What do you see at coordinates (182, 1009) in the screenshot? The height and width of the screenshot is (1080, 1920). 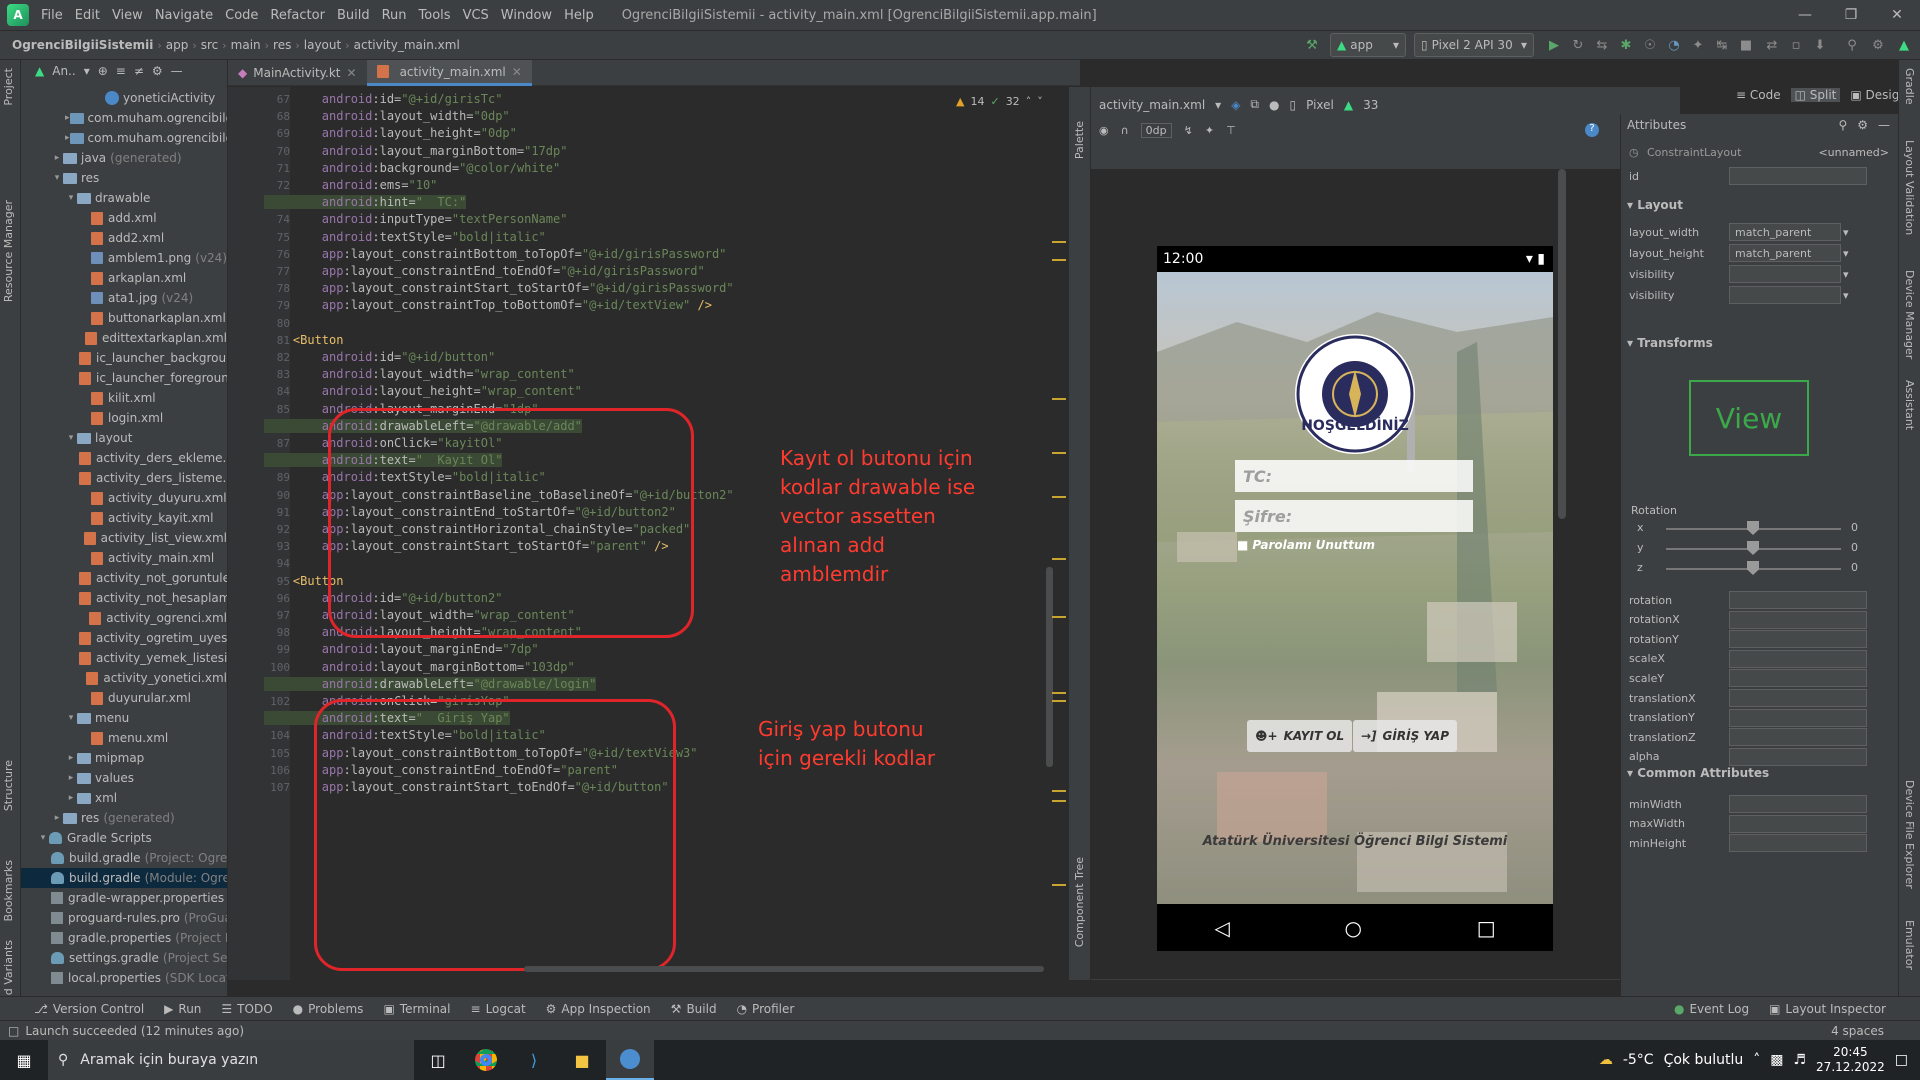 I see `bottom-tool-run: ▶ Run` at bounding box center [182, 1009].